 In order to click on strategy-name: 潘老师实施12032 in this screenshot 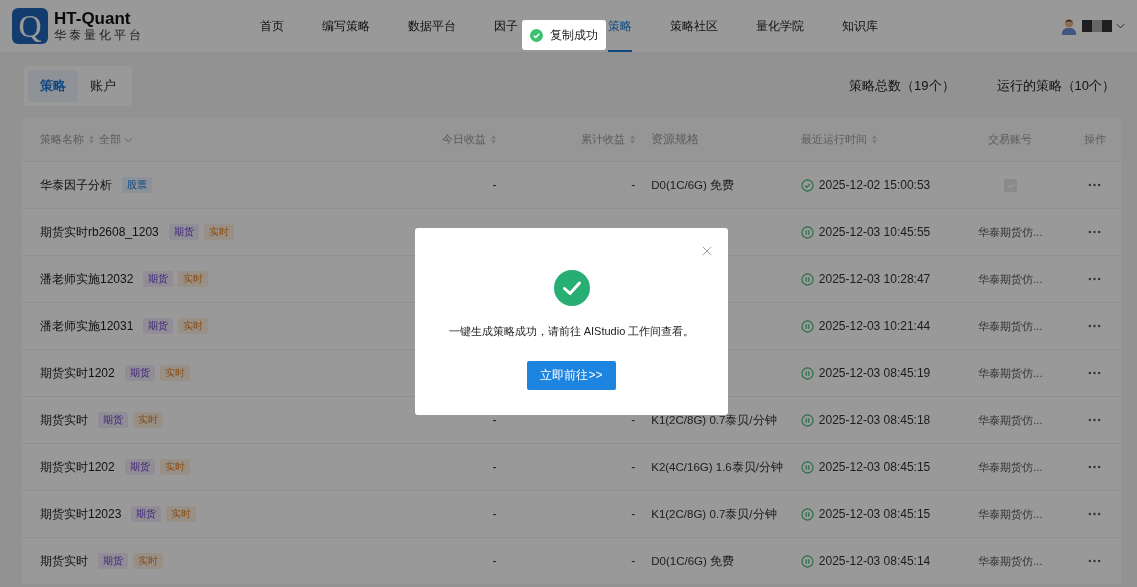, I will do `click(87, 279)`.